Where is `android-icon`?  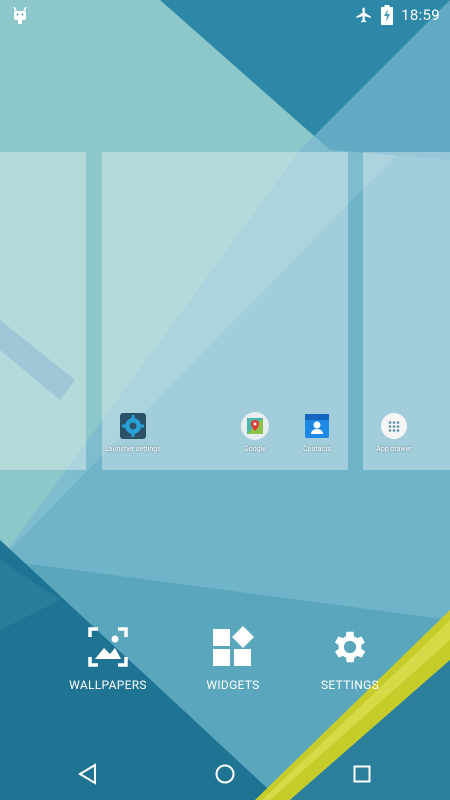 android-icon is located at coordinates (20, 15).